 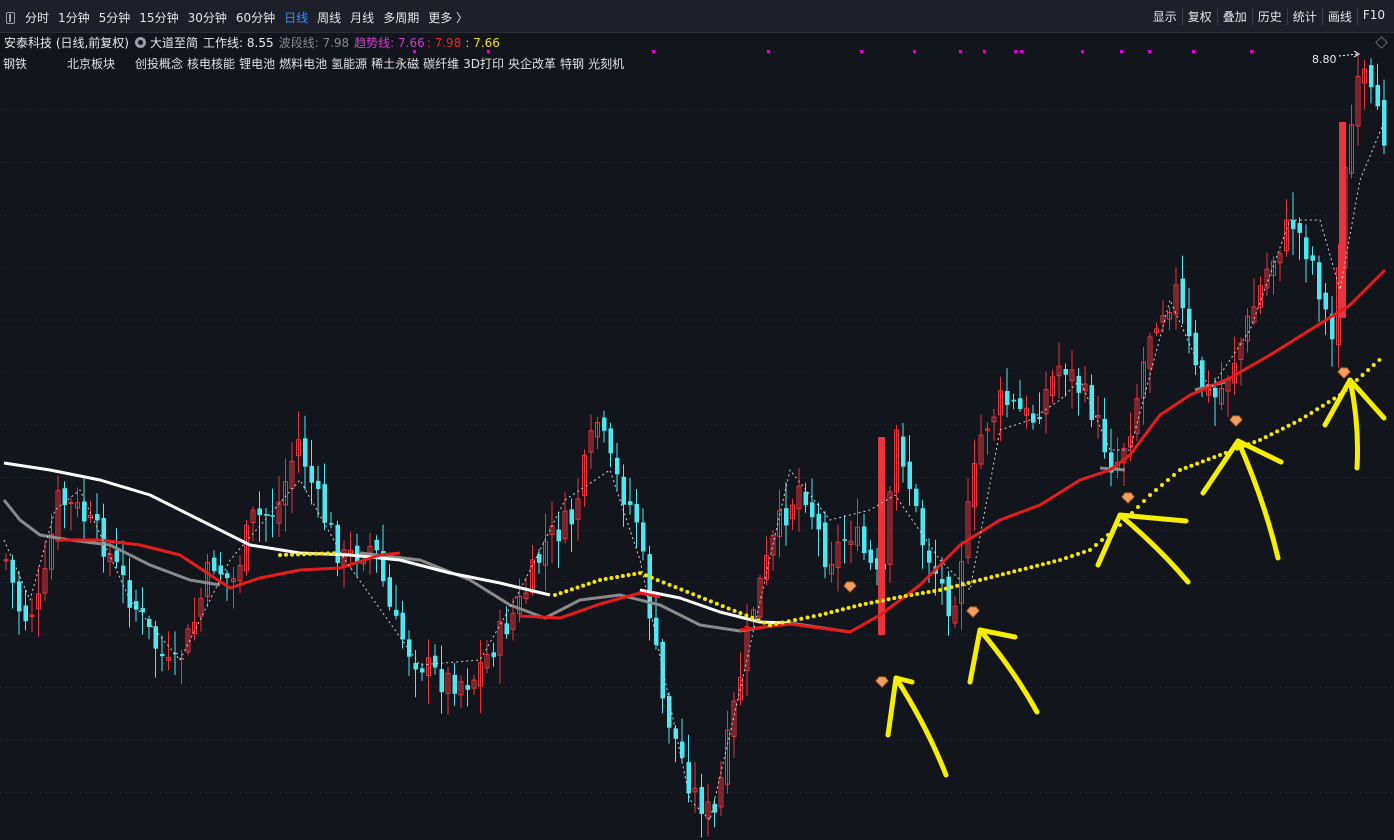 I want to click on magenta-markers, so click(x=833, y=51).